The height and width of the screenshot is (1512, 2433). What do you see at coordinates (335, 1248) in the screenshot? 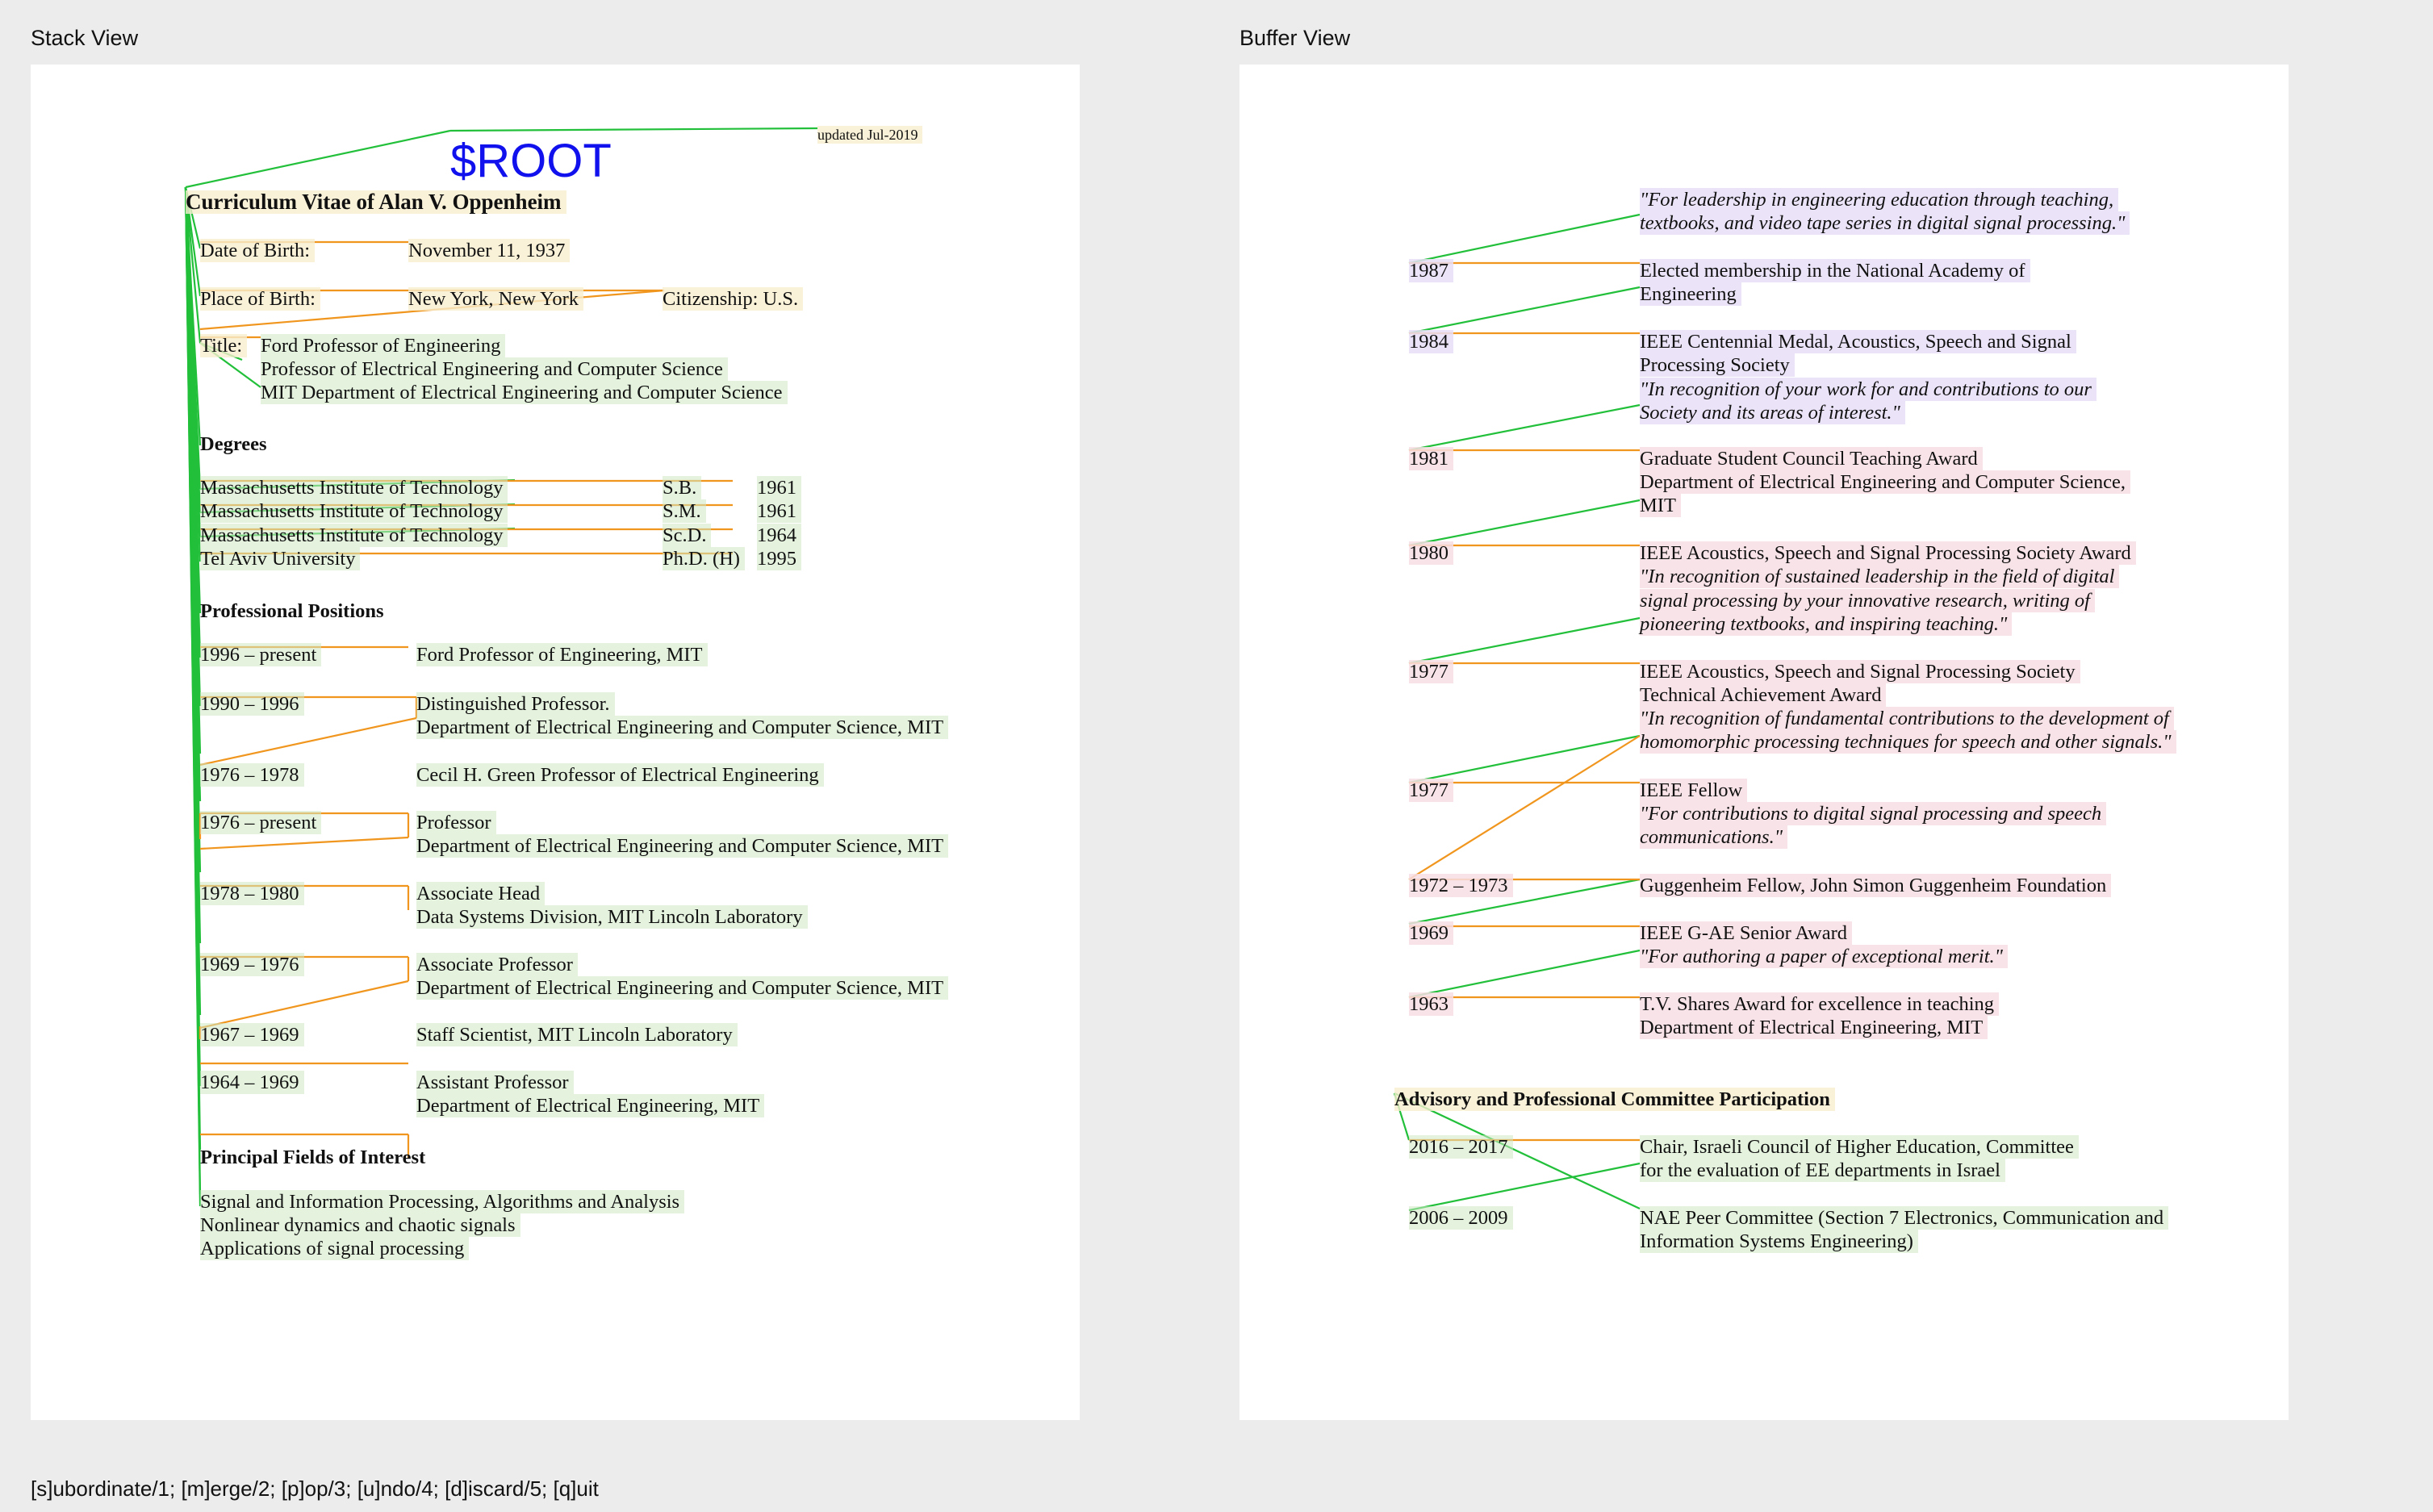
I see `field-item: Applications of signal processing` at bounding box center [335, 1248].